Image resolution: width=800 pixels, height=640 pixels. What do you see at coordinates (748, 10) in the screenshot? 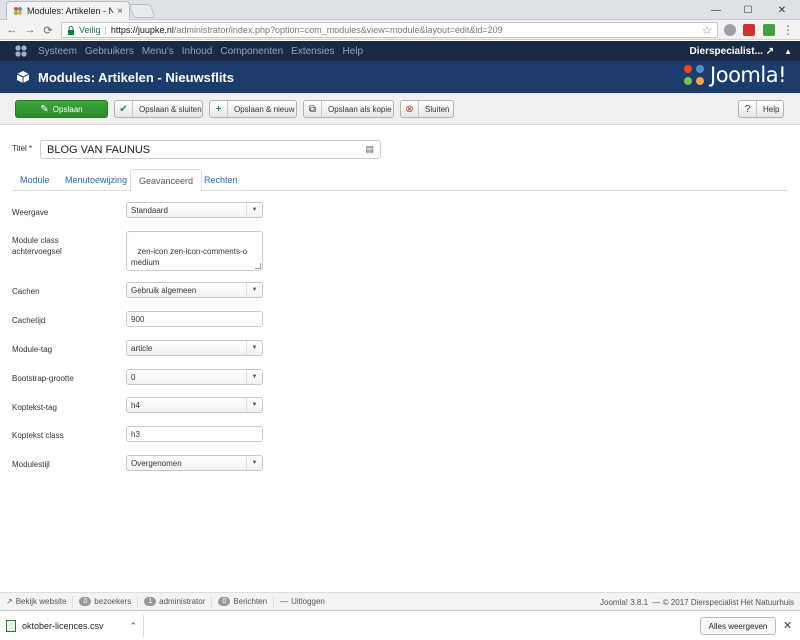
I see `maximize-icon: ☐` at bounding box center [748, 10].